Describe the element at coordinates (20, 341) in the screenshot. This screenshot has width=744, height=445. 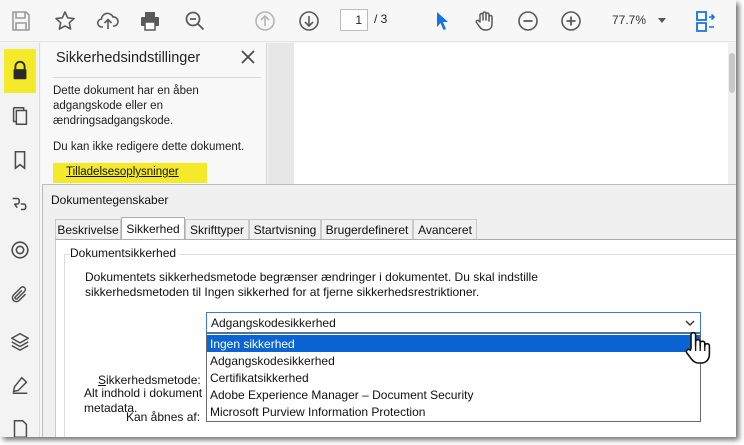
I see `layers-icon` at that location.